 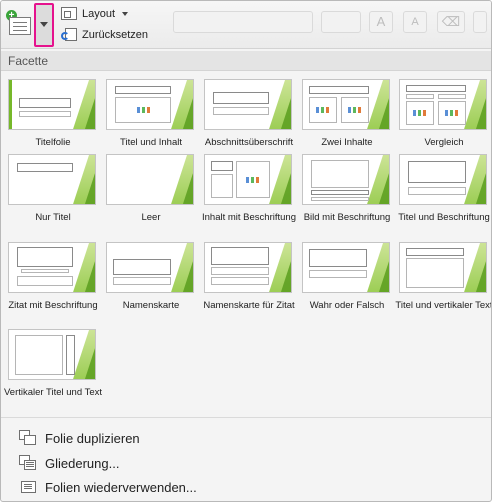 What do you see at coordinates (53, 217) in the screenshot?
I see `layout-label: Nur Titel` at bounding box center [53, 217].